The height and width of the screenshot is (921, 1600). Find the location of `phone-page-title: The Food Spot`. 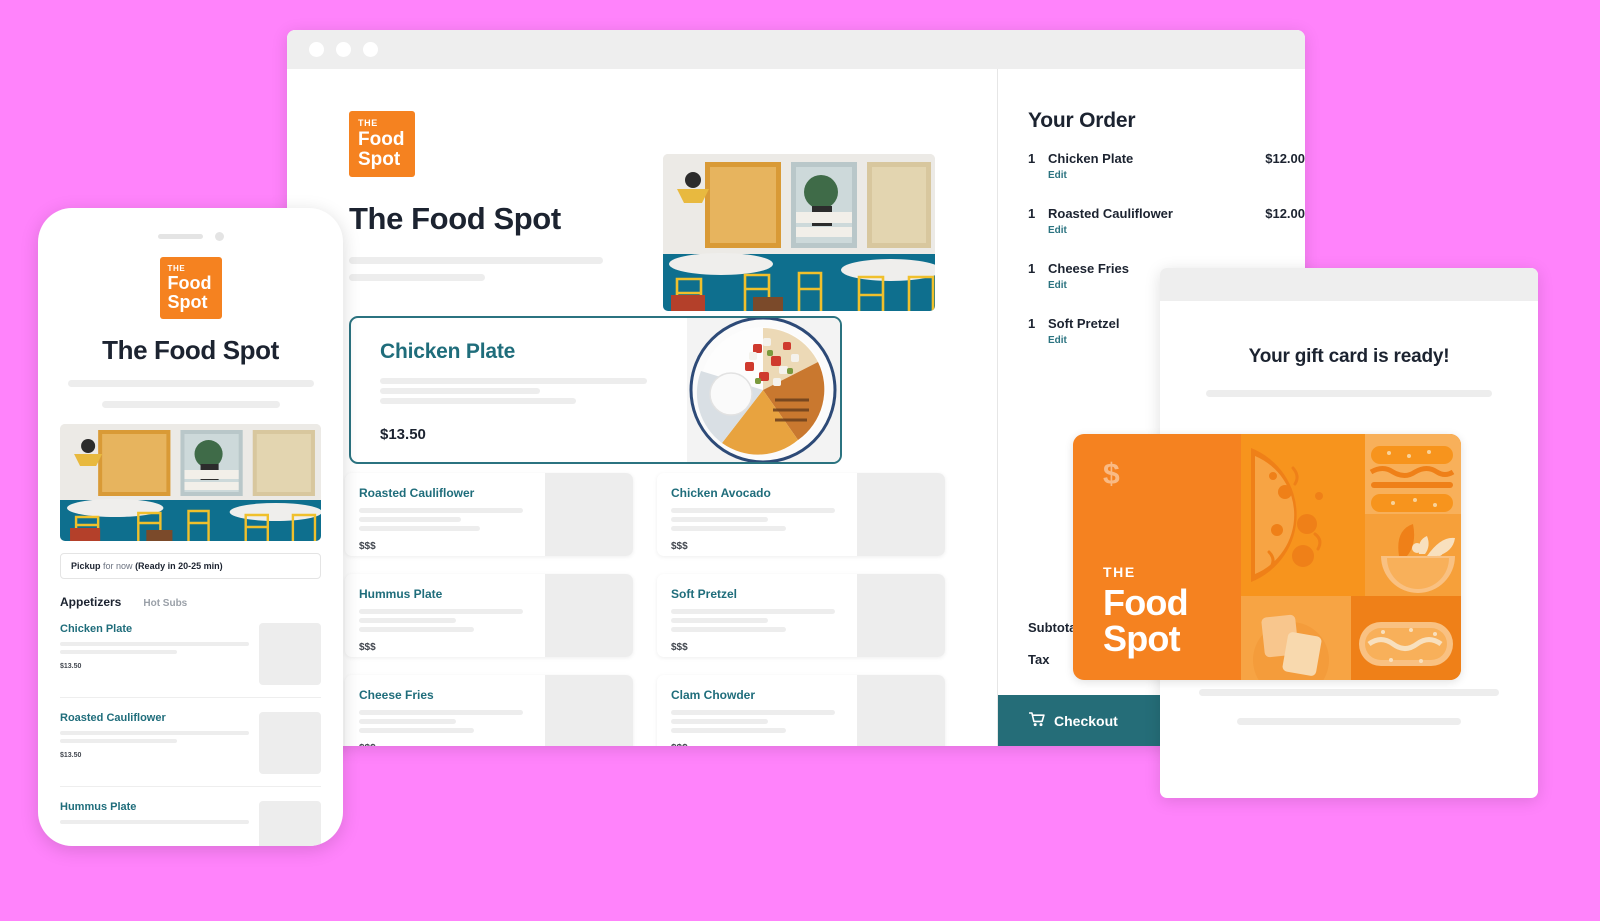

phone-page-title: The Food Spot is located at coordinates (190, 350).